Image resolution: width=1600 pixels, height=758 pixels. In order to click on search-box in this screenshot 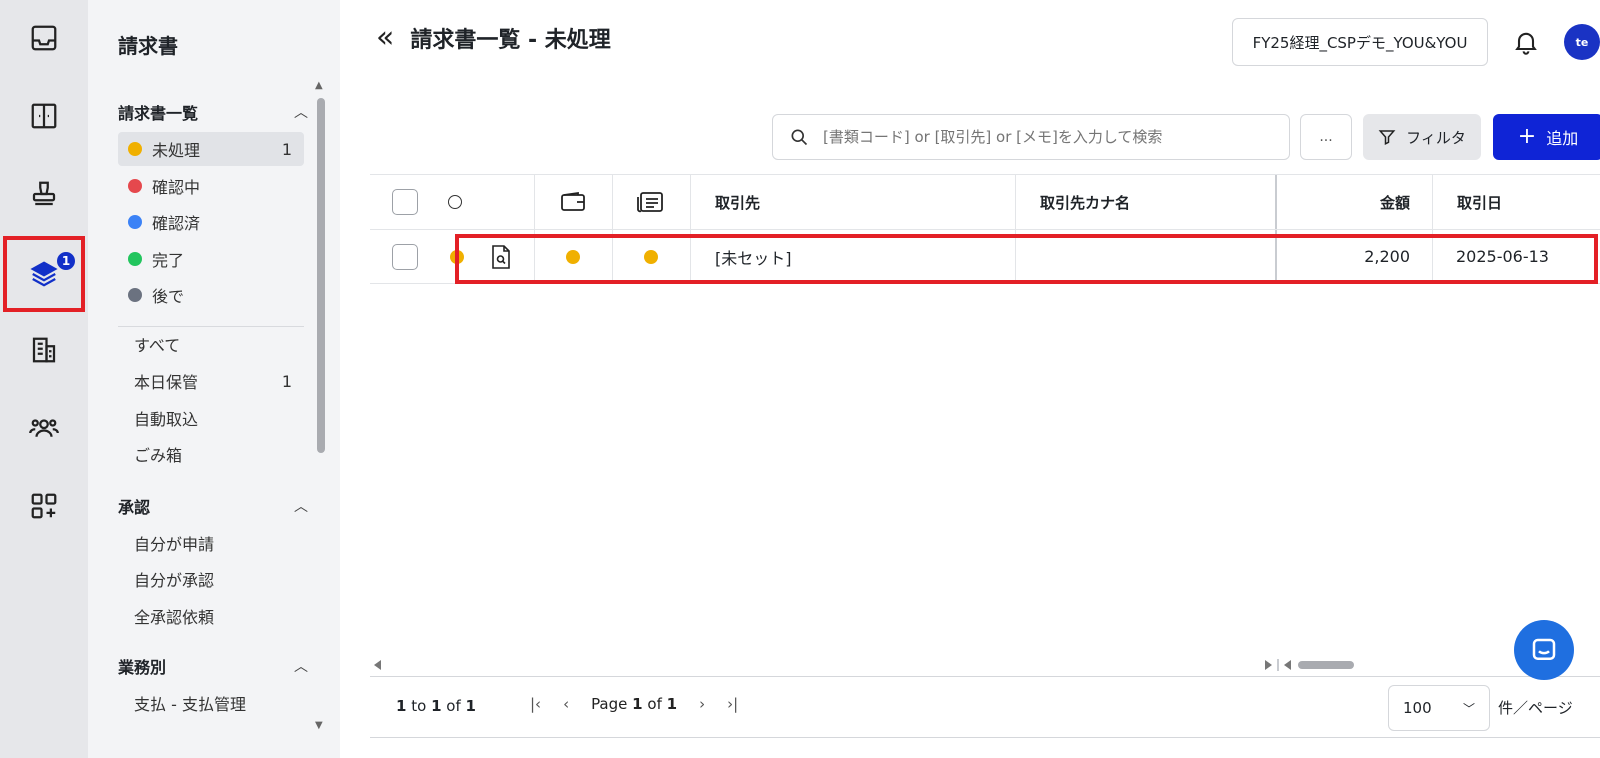, I will do `click(1031, 137)`.